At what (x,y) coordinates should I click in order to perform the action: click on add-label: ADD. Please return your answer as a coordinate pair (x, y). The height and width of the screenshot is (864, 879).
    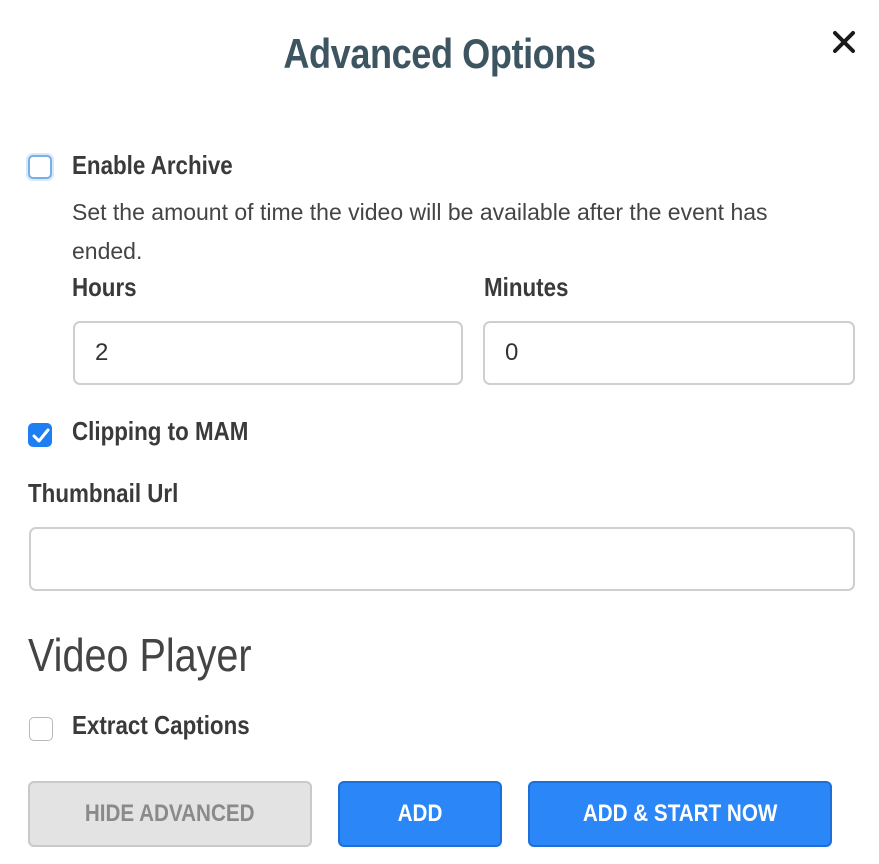
    Looking at the image, I should click on (420, 813).